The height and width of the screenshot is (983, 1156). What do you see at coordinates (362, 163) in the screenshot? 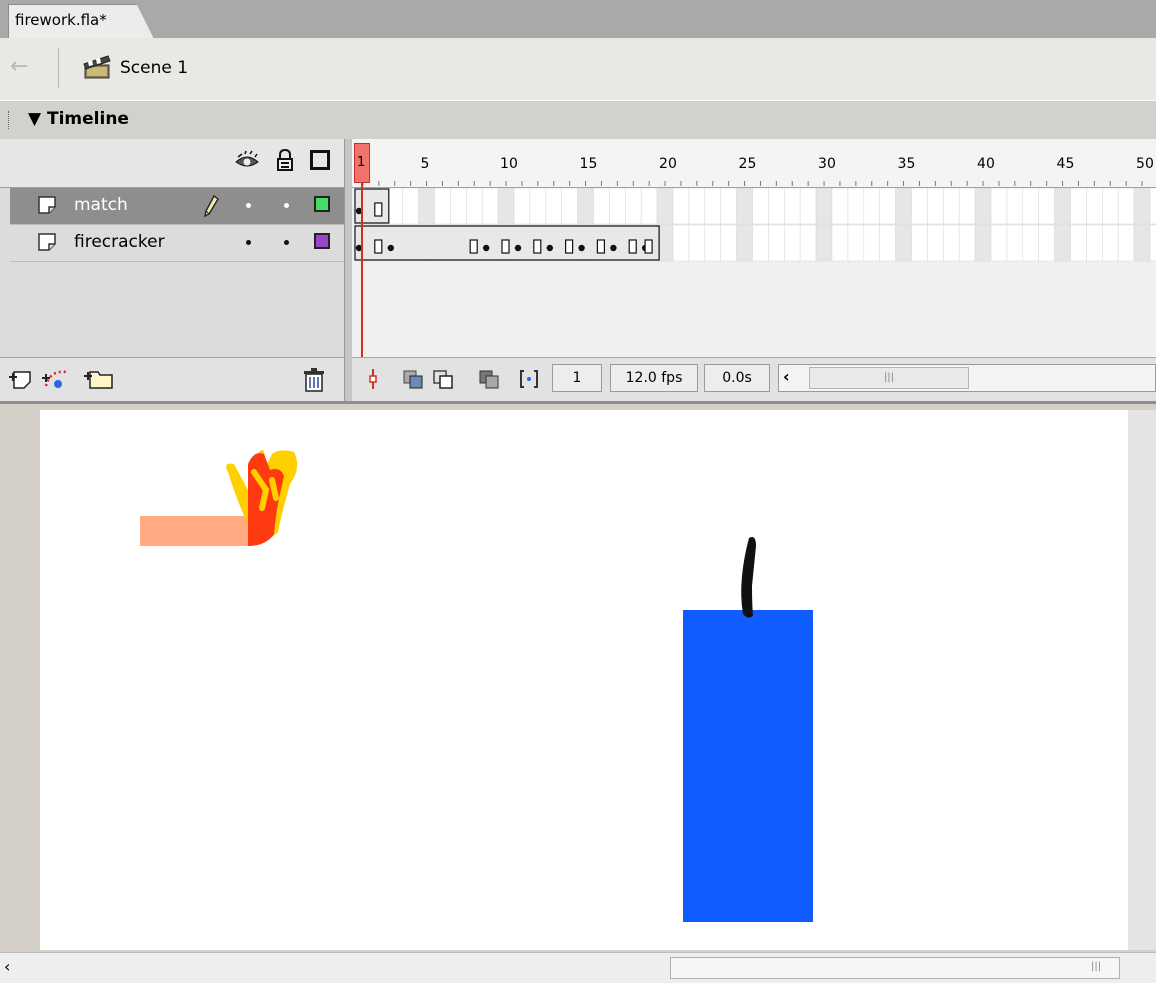
I see `playhead: 1` at bounding box center [362, 163].